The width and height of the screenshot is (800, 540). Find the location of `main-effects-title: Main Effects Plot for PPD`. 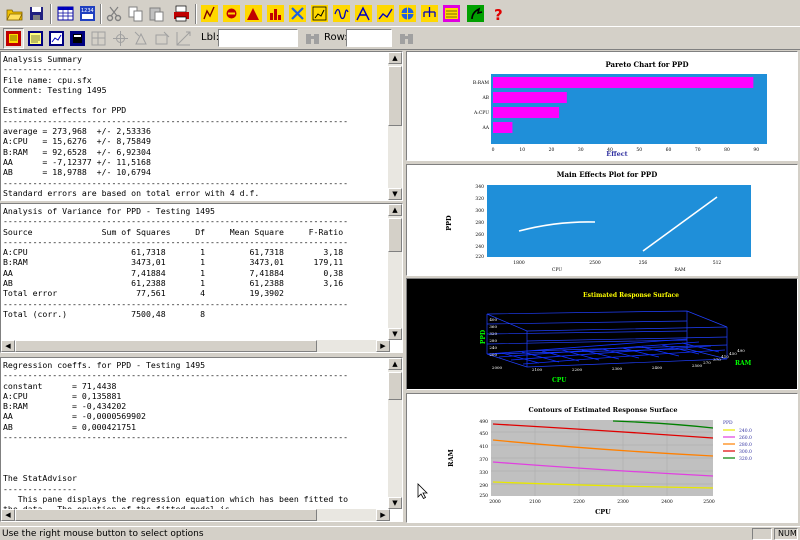

main-effects-title: Main Effects Plot for PPD is located at coordinates (607, 174).